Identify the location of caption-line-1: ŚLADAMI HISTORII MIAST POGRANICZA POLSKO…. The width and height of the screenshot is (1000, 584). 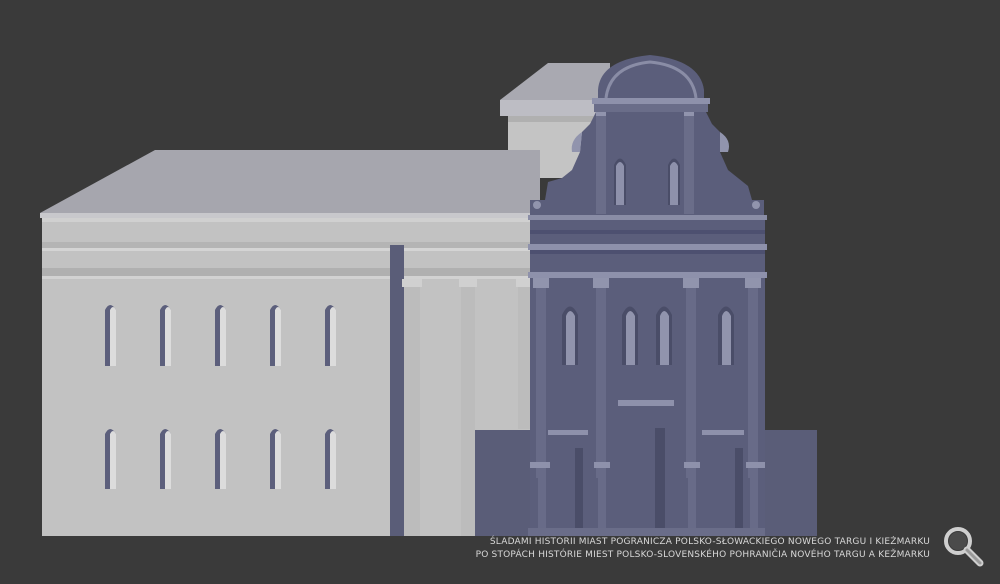
(709, 542).